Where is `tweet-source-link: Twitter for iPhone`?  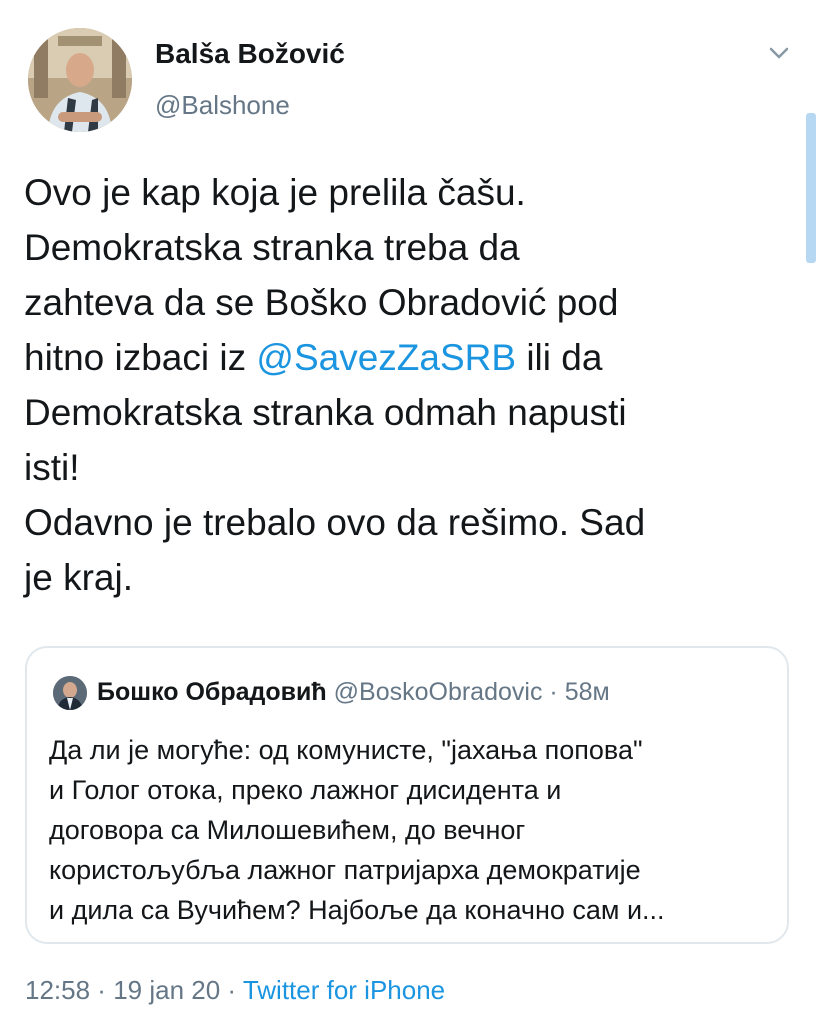 tweet-source-link: Twitter for iPhone is located at coordinates (344, 990).